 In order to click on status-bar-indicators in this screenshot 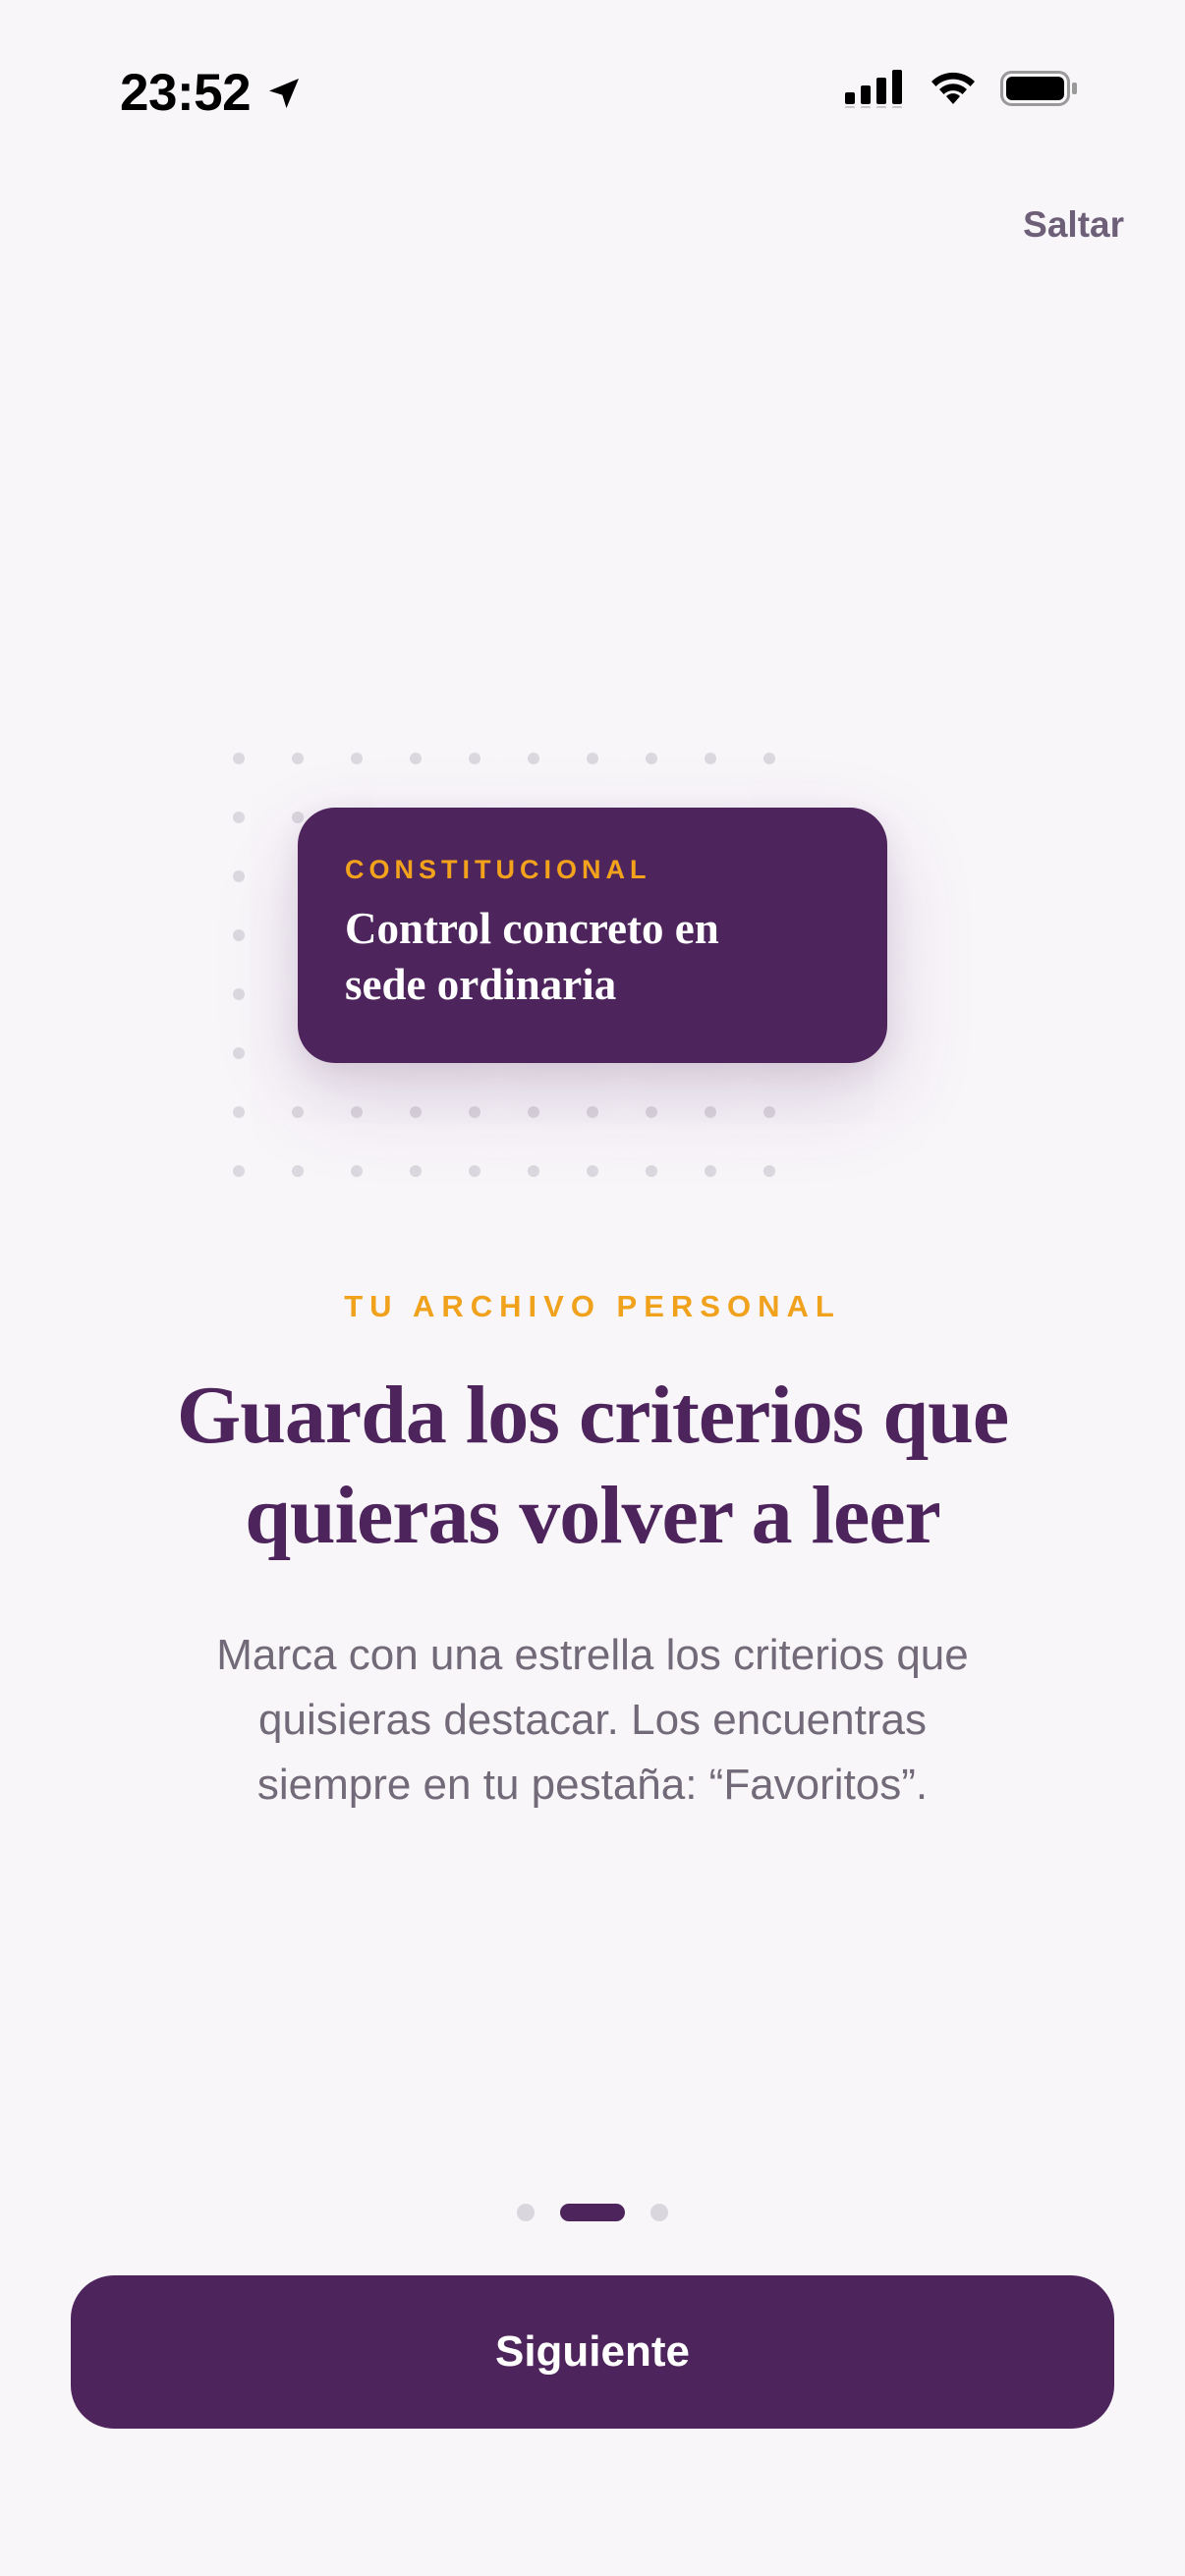, I will do `click(962, 88)`.